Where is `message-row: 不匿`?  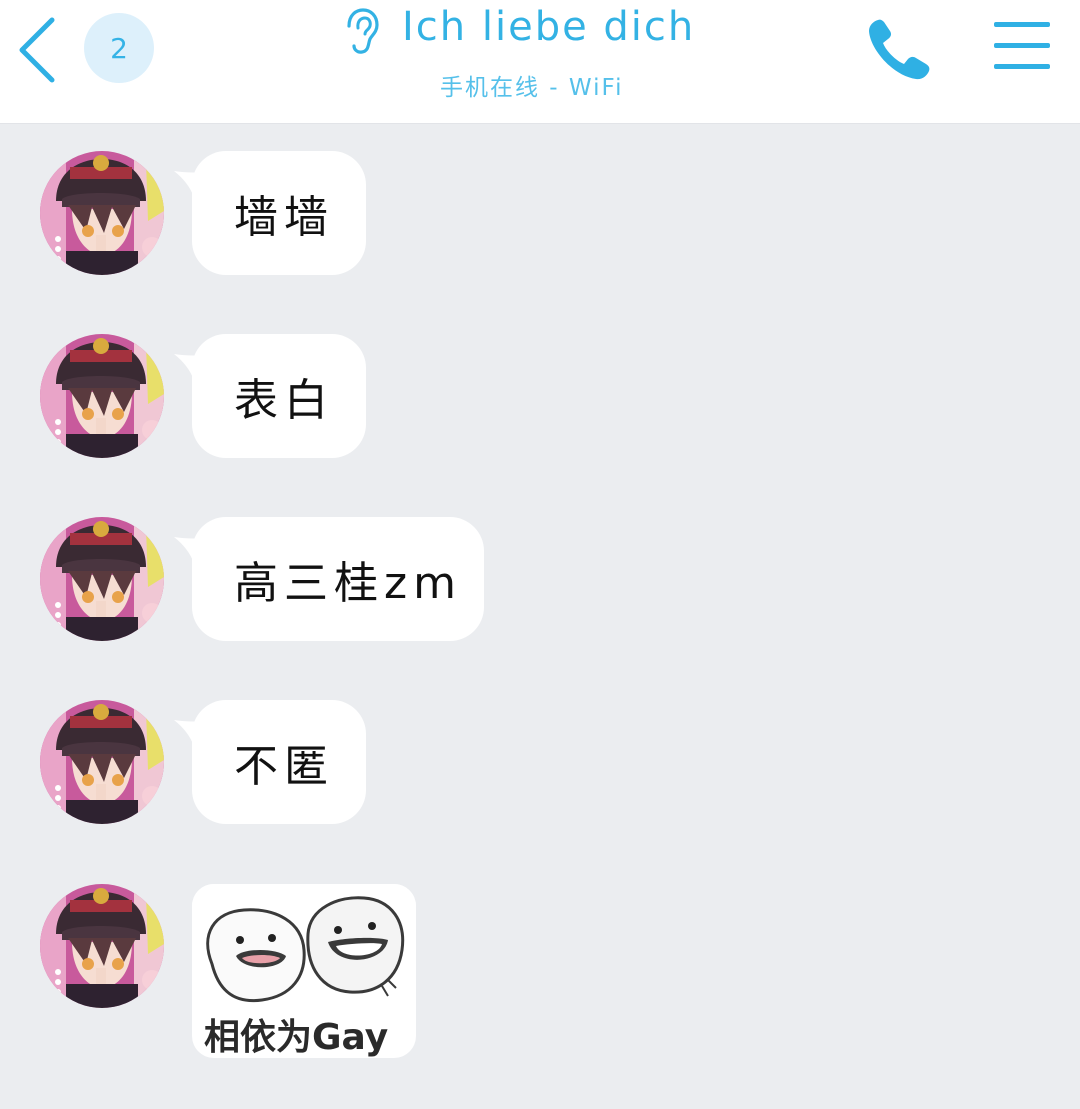 message-row: 不匿 is located at coordinates (540, 775).